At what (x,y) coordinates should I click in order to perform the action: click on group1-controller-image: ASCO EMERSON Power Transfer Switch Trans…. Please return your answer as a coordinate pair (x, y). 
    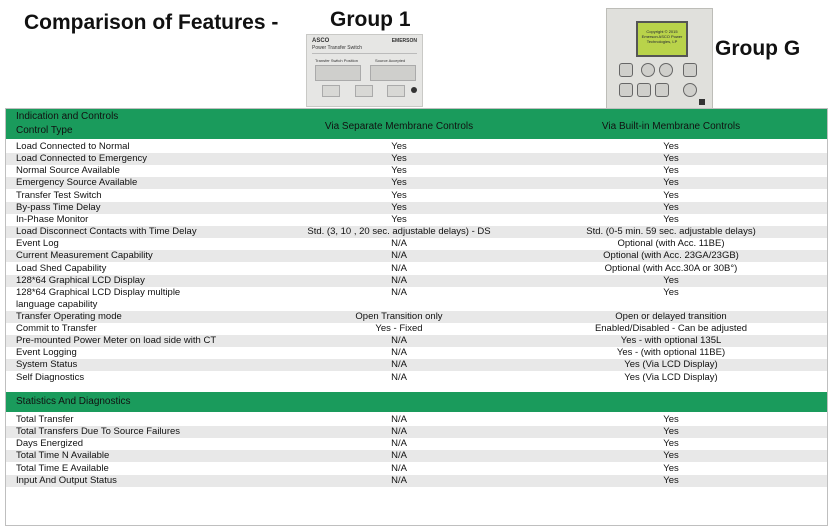
    Looking at the image, I should click on (364, 70).